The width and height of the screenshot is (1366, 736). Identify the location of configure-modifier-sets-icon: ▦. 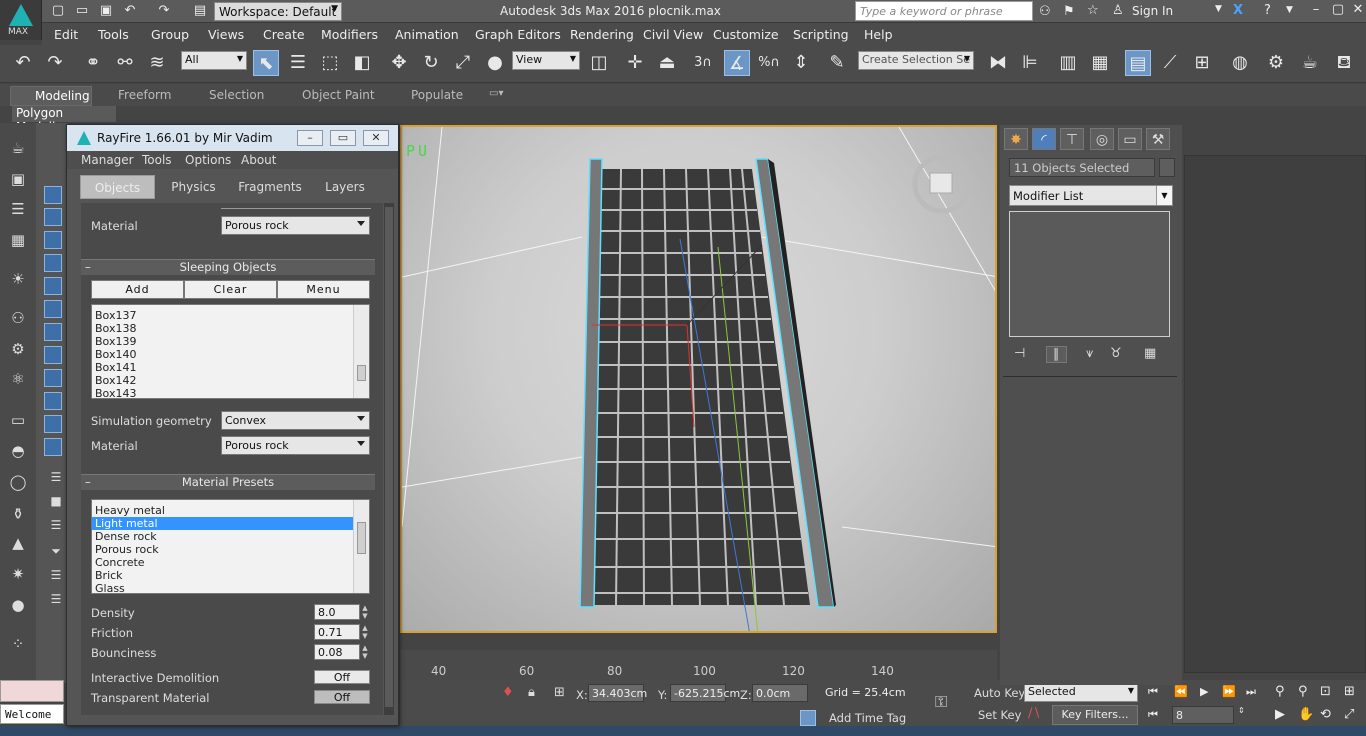
(1150, 353).